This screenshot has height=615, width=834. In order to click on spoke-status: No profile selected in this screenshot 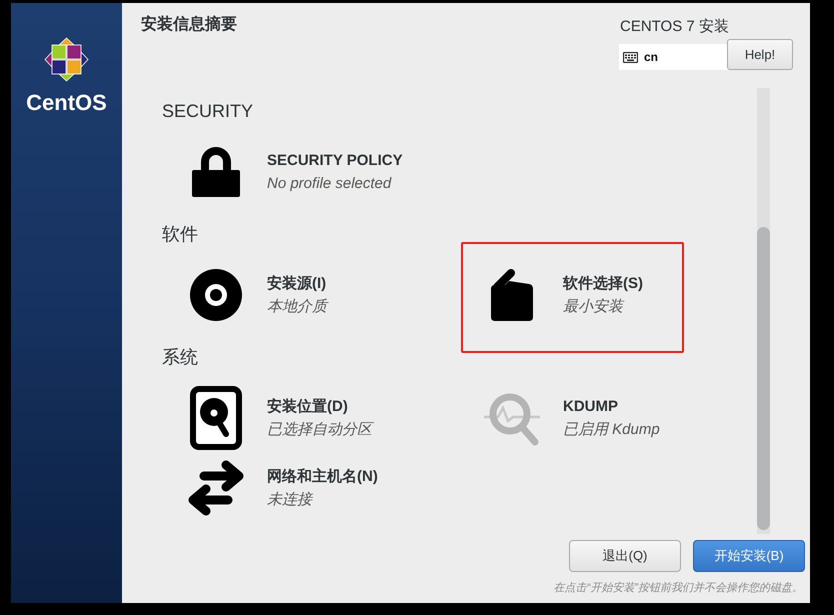, I will do `click(329, 184)`.